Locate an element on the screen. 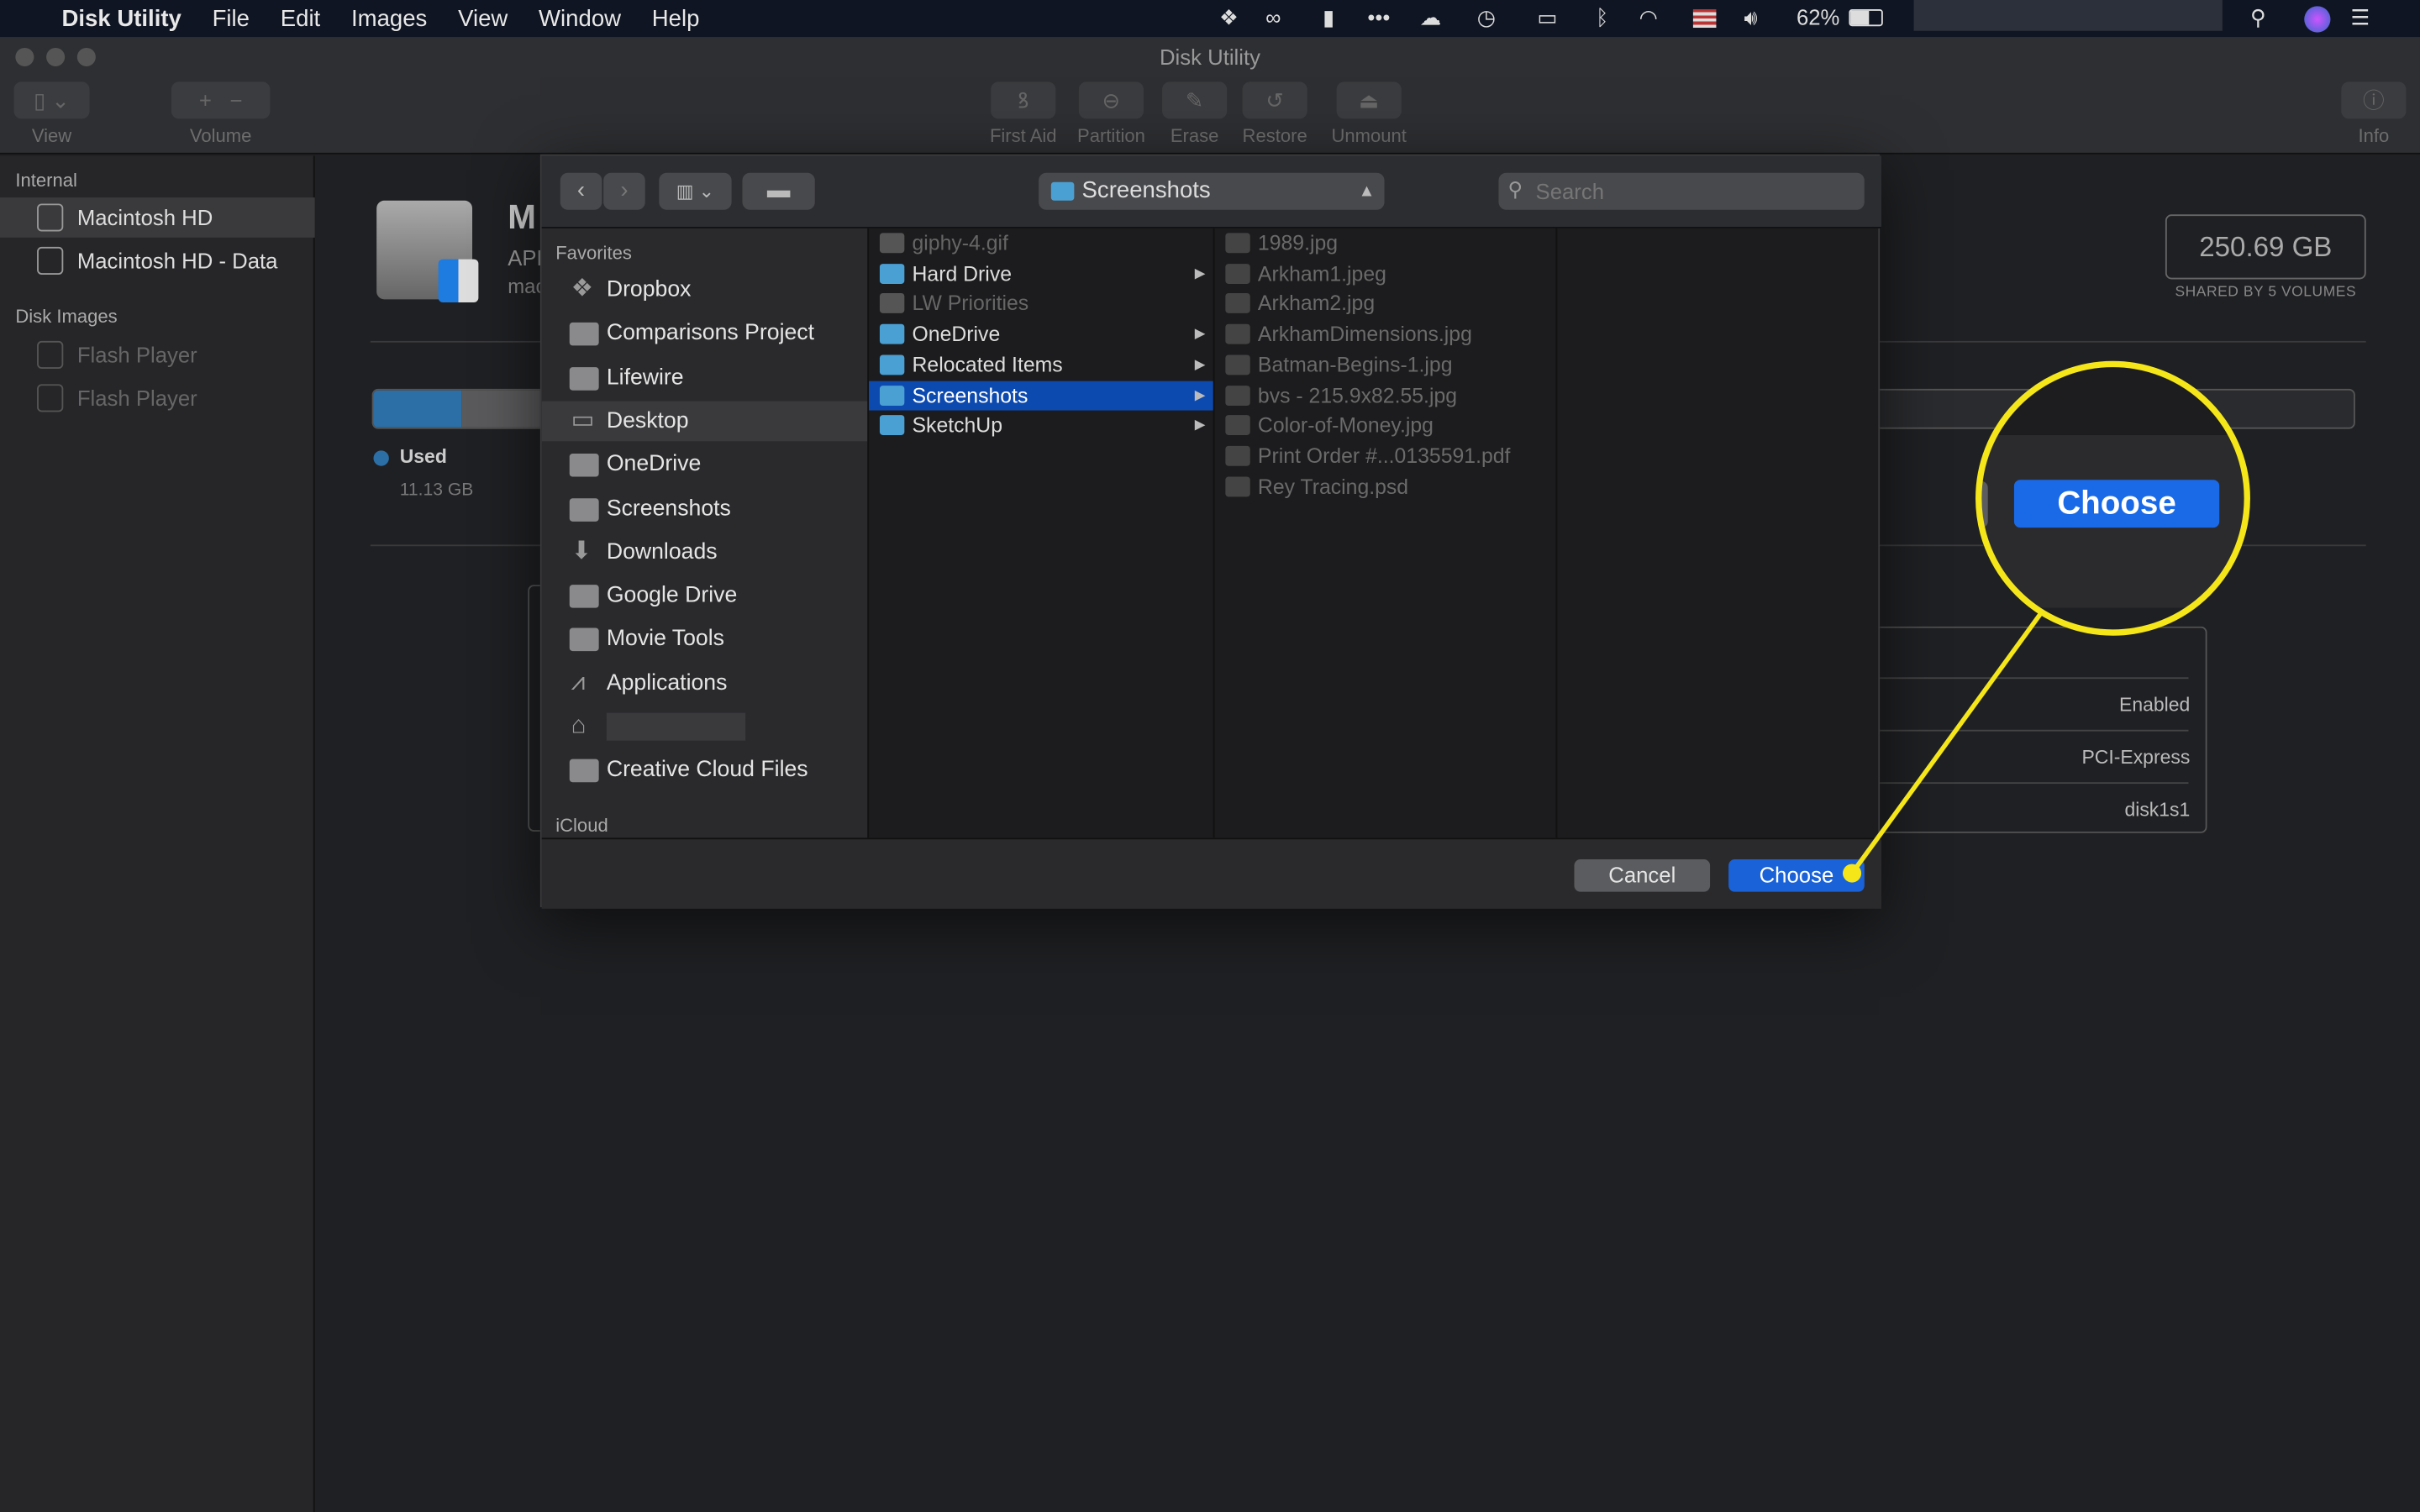 The height and width of the screenshot is (1512, 2420). new-folder-icon: ▬ is located at coordinates (779, 190).